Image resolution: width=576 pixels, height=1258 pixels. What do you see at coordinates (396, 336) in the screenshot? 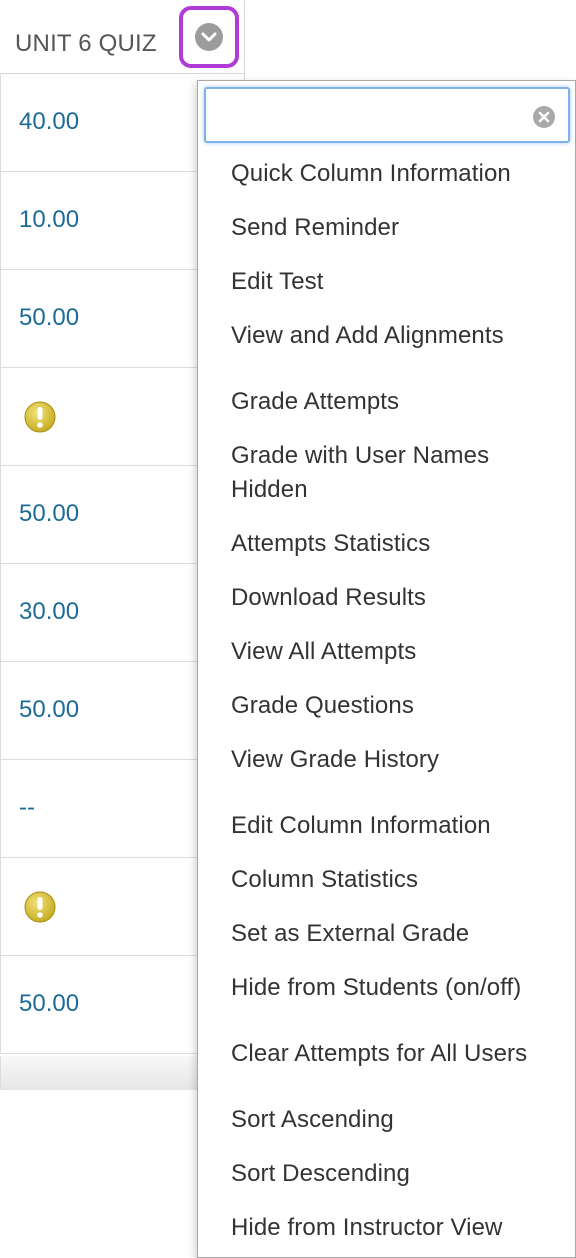
I see `menu-item-view-and-add-alignments: View and Add Alignments` at bounding box center [396, 336].